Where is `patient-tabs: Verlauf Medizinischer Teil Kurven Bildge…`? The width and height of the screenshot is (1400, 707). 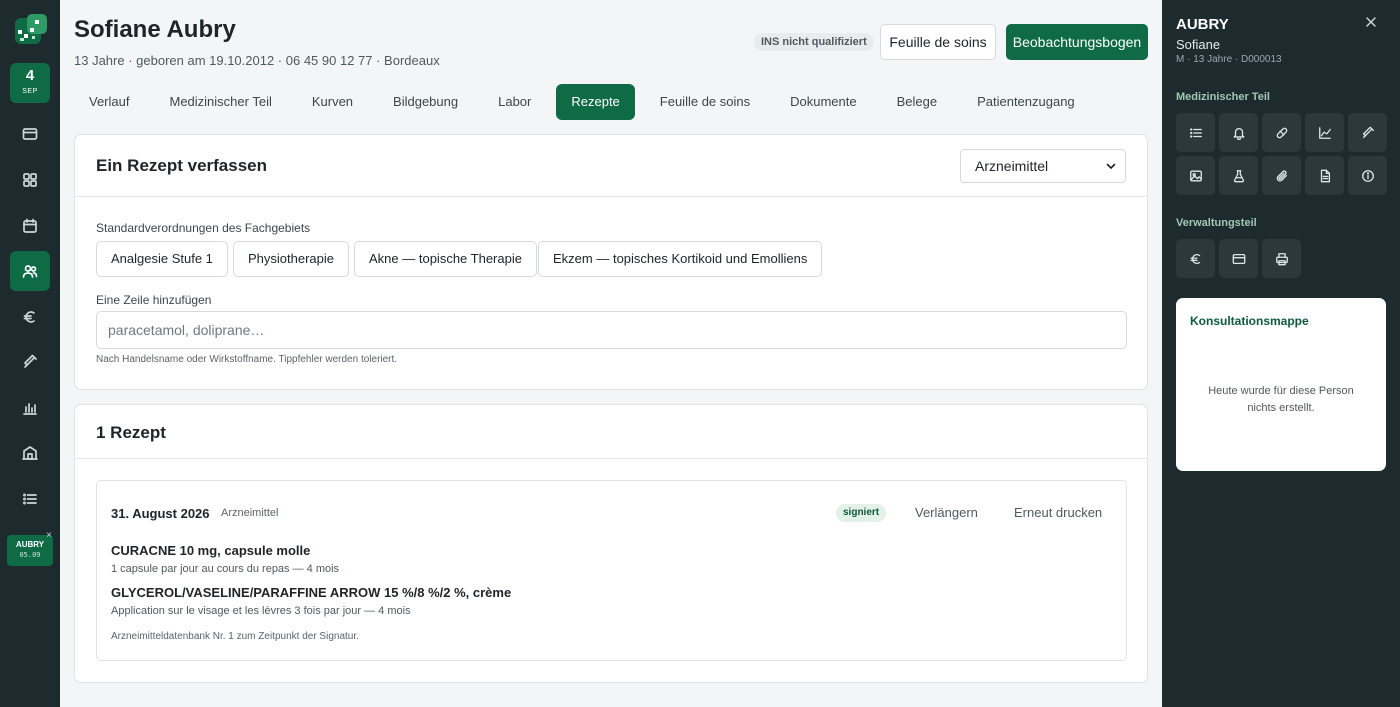
patient-tabs: Verlauf Medizinischer Teil Kurven Bildge… is located at coordinates (587, 102).